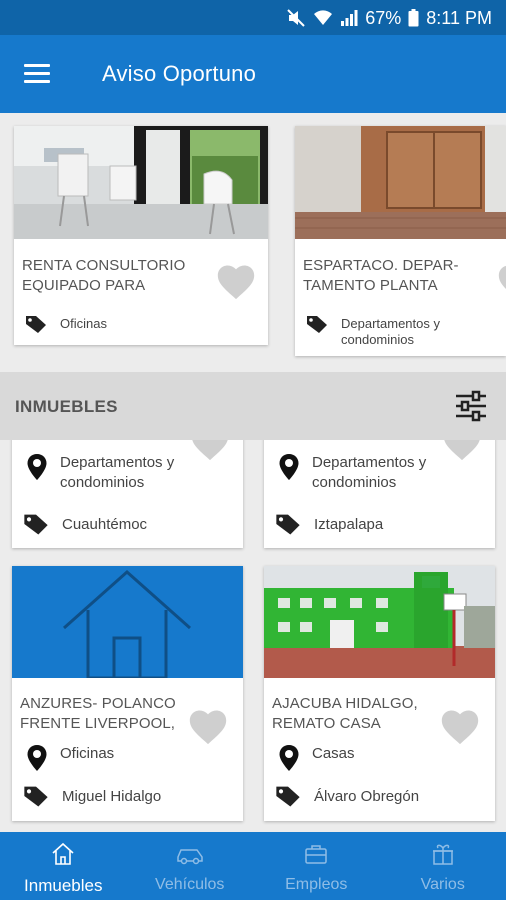  I want to click on featured-card: RENTA CONSULTORIO EQUIPADO PARA Oficinas, so click(141, 235).